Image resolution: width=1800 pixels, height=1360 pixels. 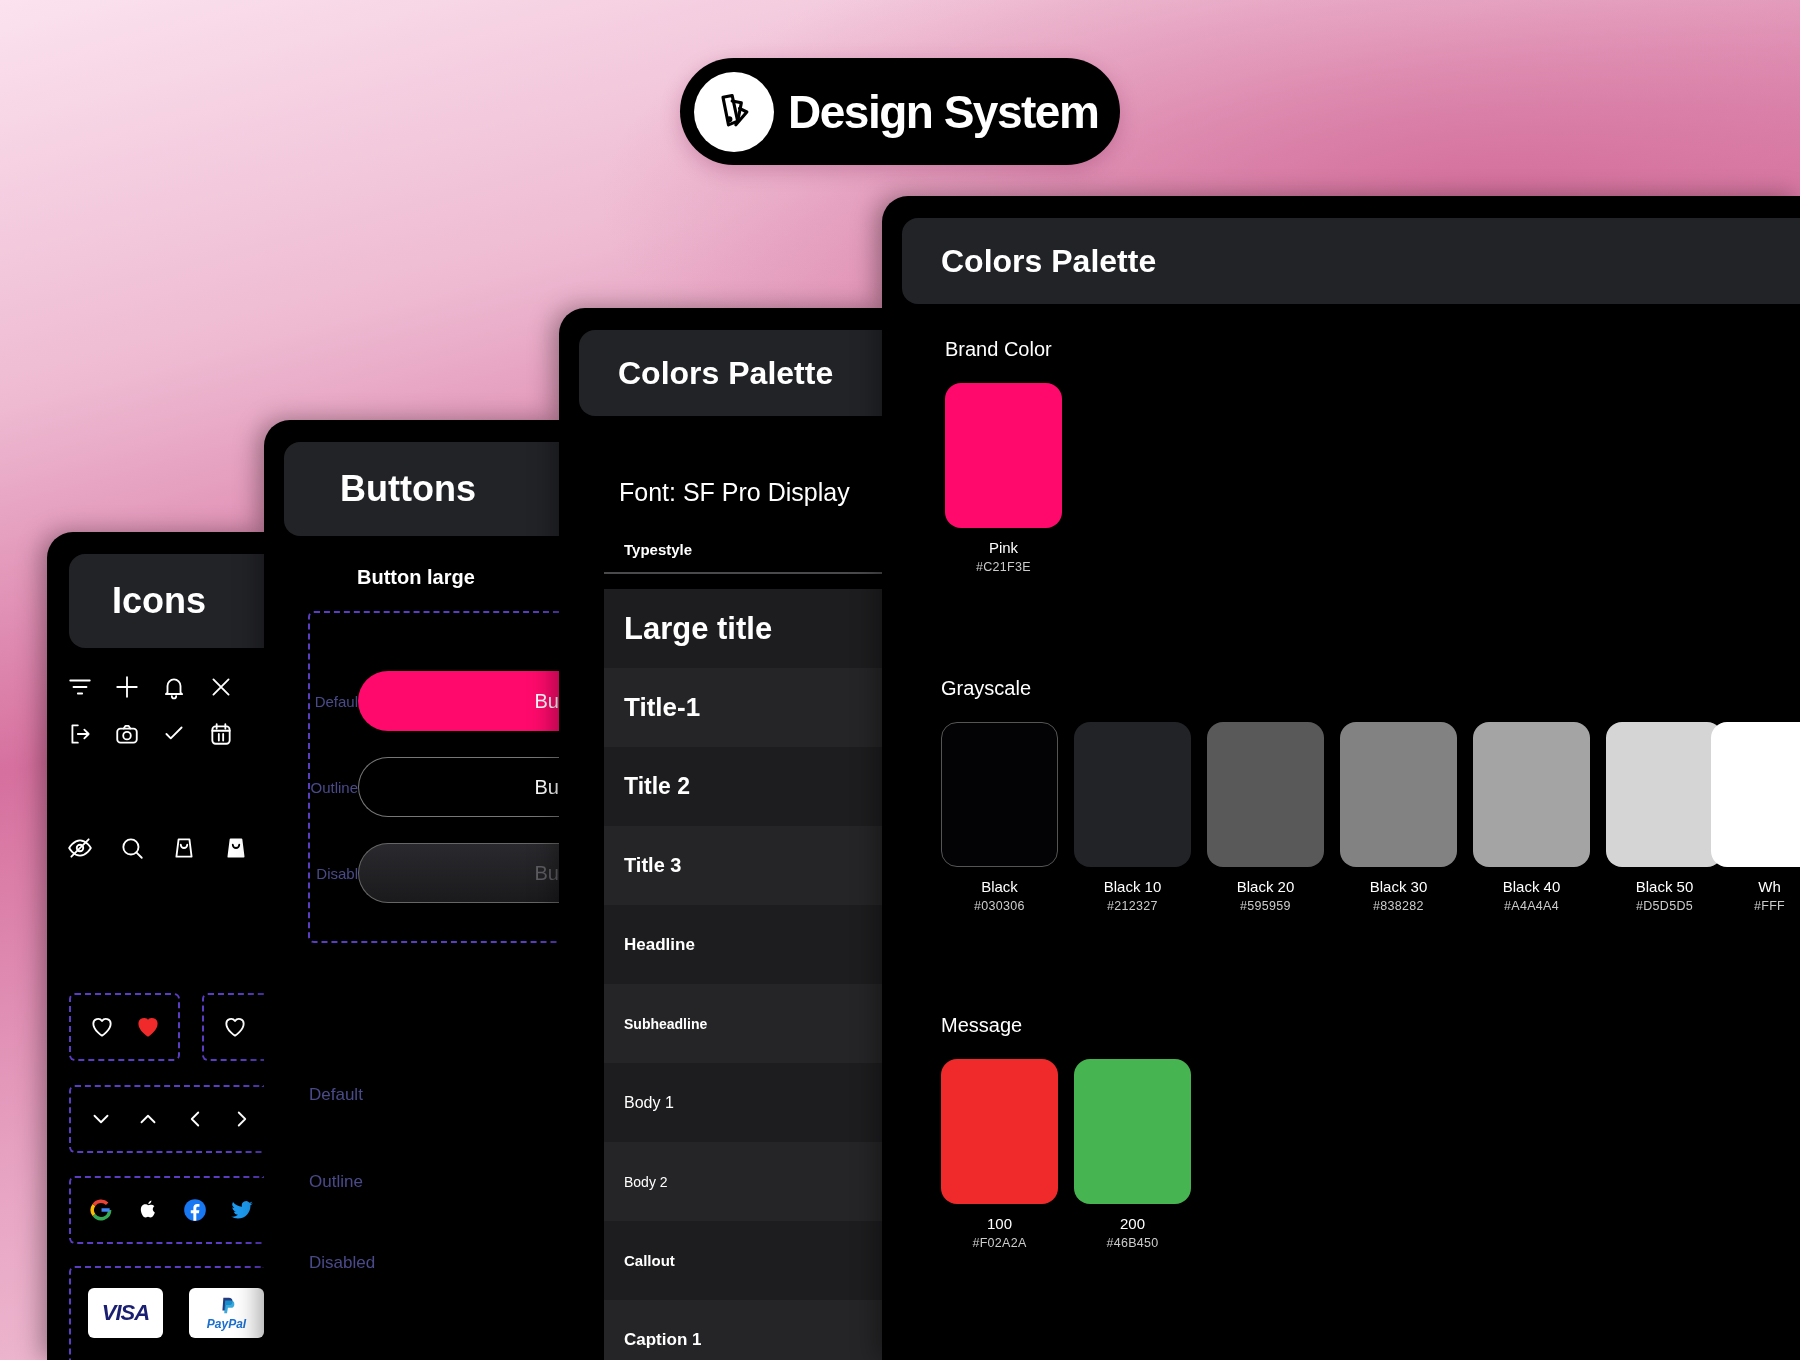 What do you see at coordinates (735, 492) in the screenshot?
I see `font-label: Font: SF Pro Display` at bounding box center [735, 492].